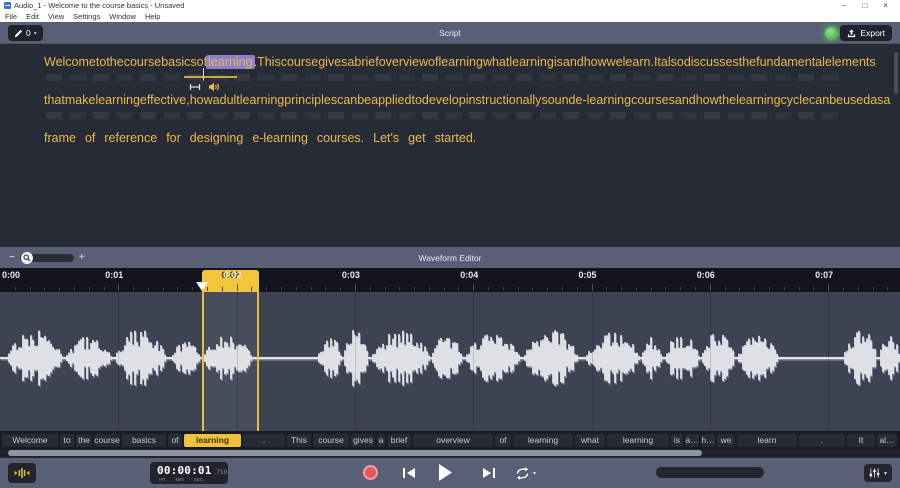 This screenshot has width=900, height=488. Describe the element at coordinates (896, 73) in the screenshot. I see `script-scrollbar` at that location.